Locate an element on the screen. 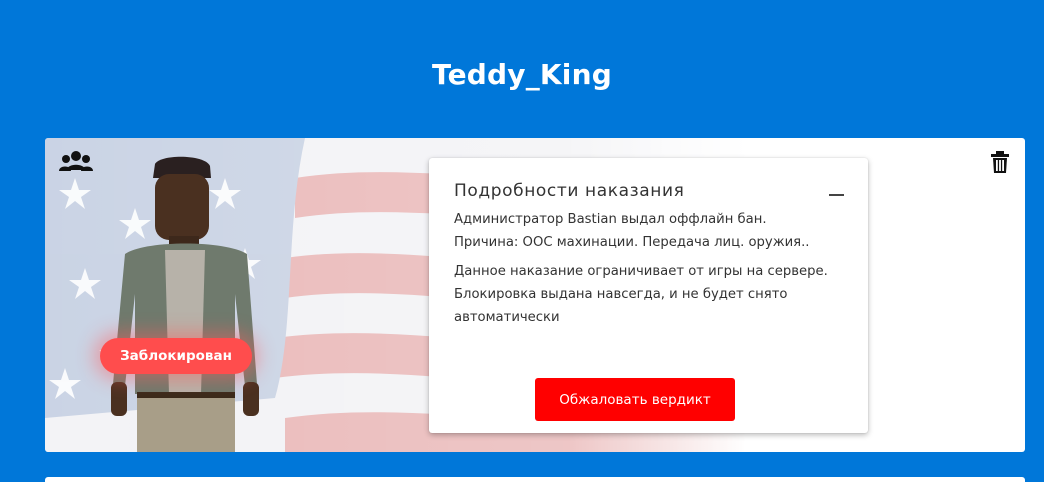 The image size is (1044, 482). trash-icon is located at coordinates (1000, 162).